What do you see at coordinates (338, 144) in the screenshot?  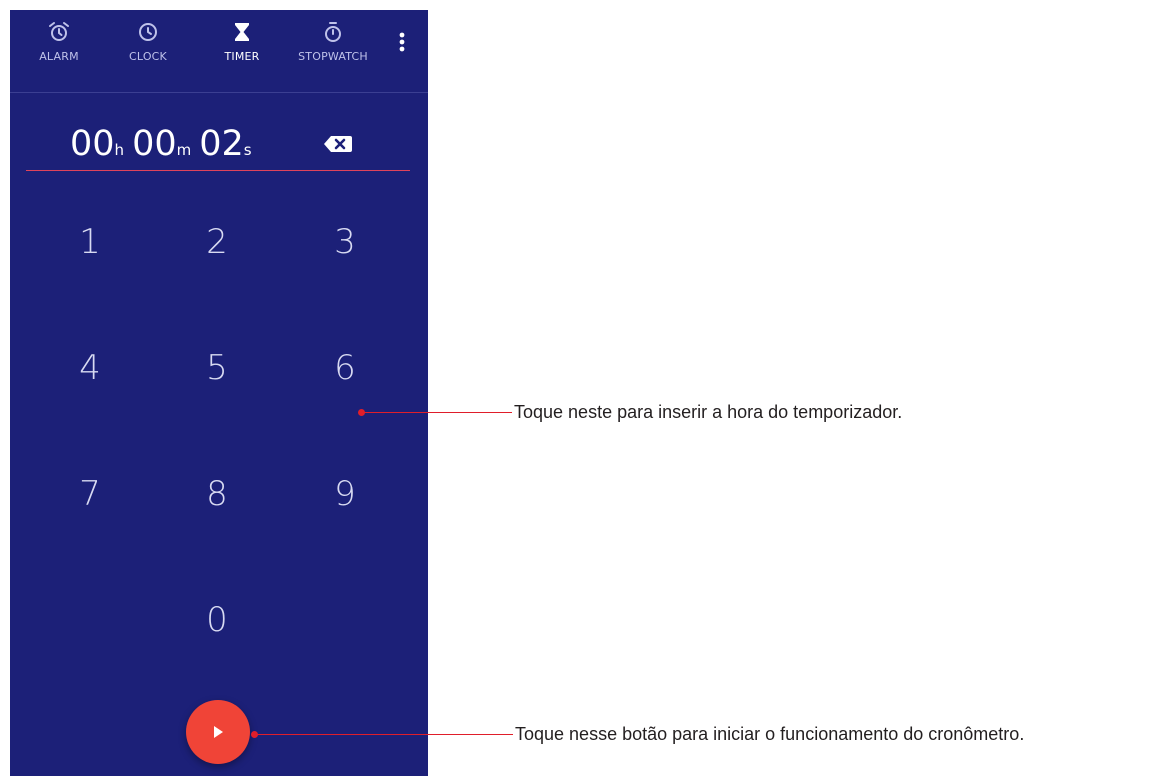 I see `backspace-icon` at bounding box center [338, 144].